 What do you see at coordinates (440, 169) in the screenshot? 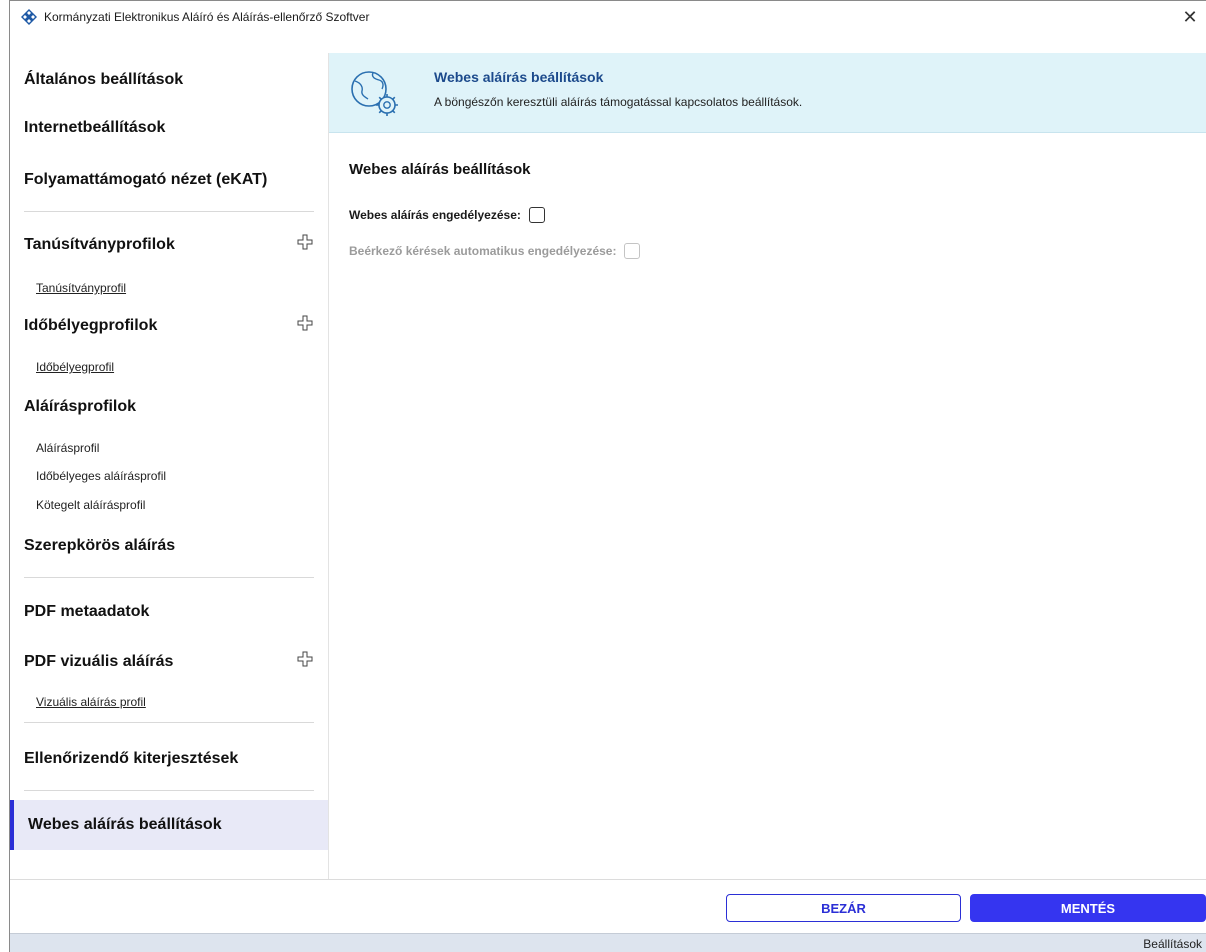
I see `section-title: Webes aláírás beállítások` at bounding box center [440, 169].